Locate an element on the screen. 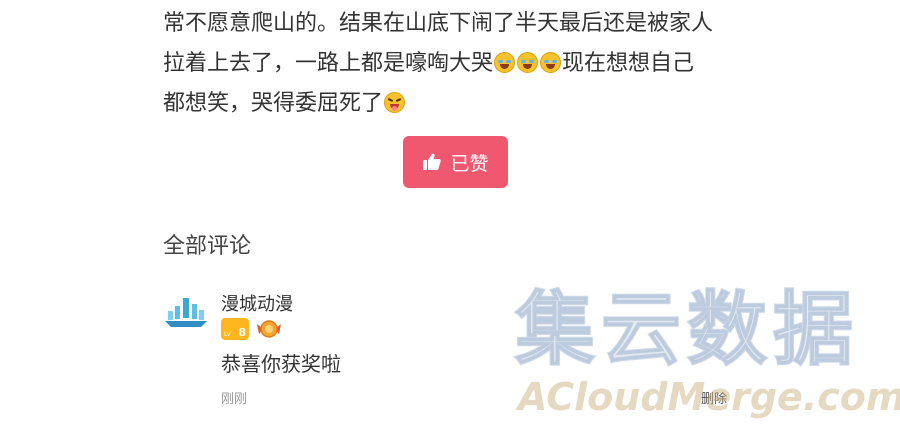 This screenshot has width=900, height=430. thumbs-up-icon is located at coordinates (432, 161).